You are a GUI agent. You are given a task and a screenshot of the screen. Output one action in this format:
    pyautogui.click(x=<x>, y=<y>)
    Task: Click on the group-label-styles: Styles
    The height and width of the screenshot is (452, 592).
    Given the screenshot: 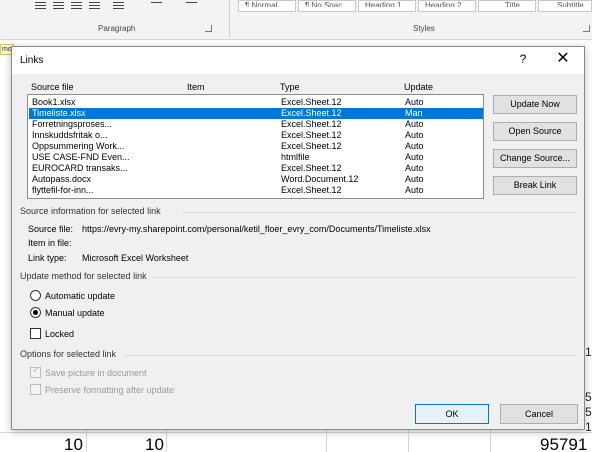 What is the action you would take?
    pyautogui.click(x=424, y=28)
    